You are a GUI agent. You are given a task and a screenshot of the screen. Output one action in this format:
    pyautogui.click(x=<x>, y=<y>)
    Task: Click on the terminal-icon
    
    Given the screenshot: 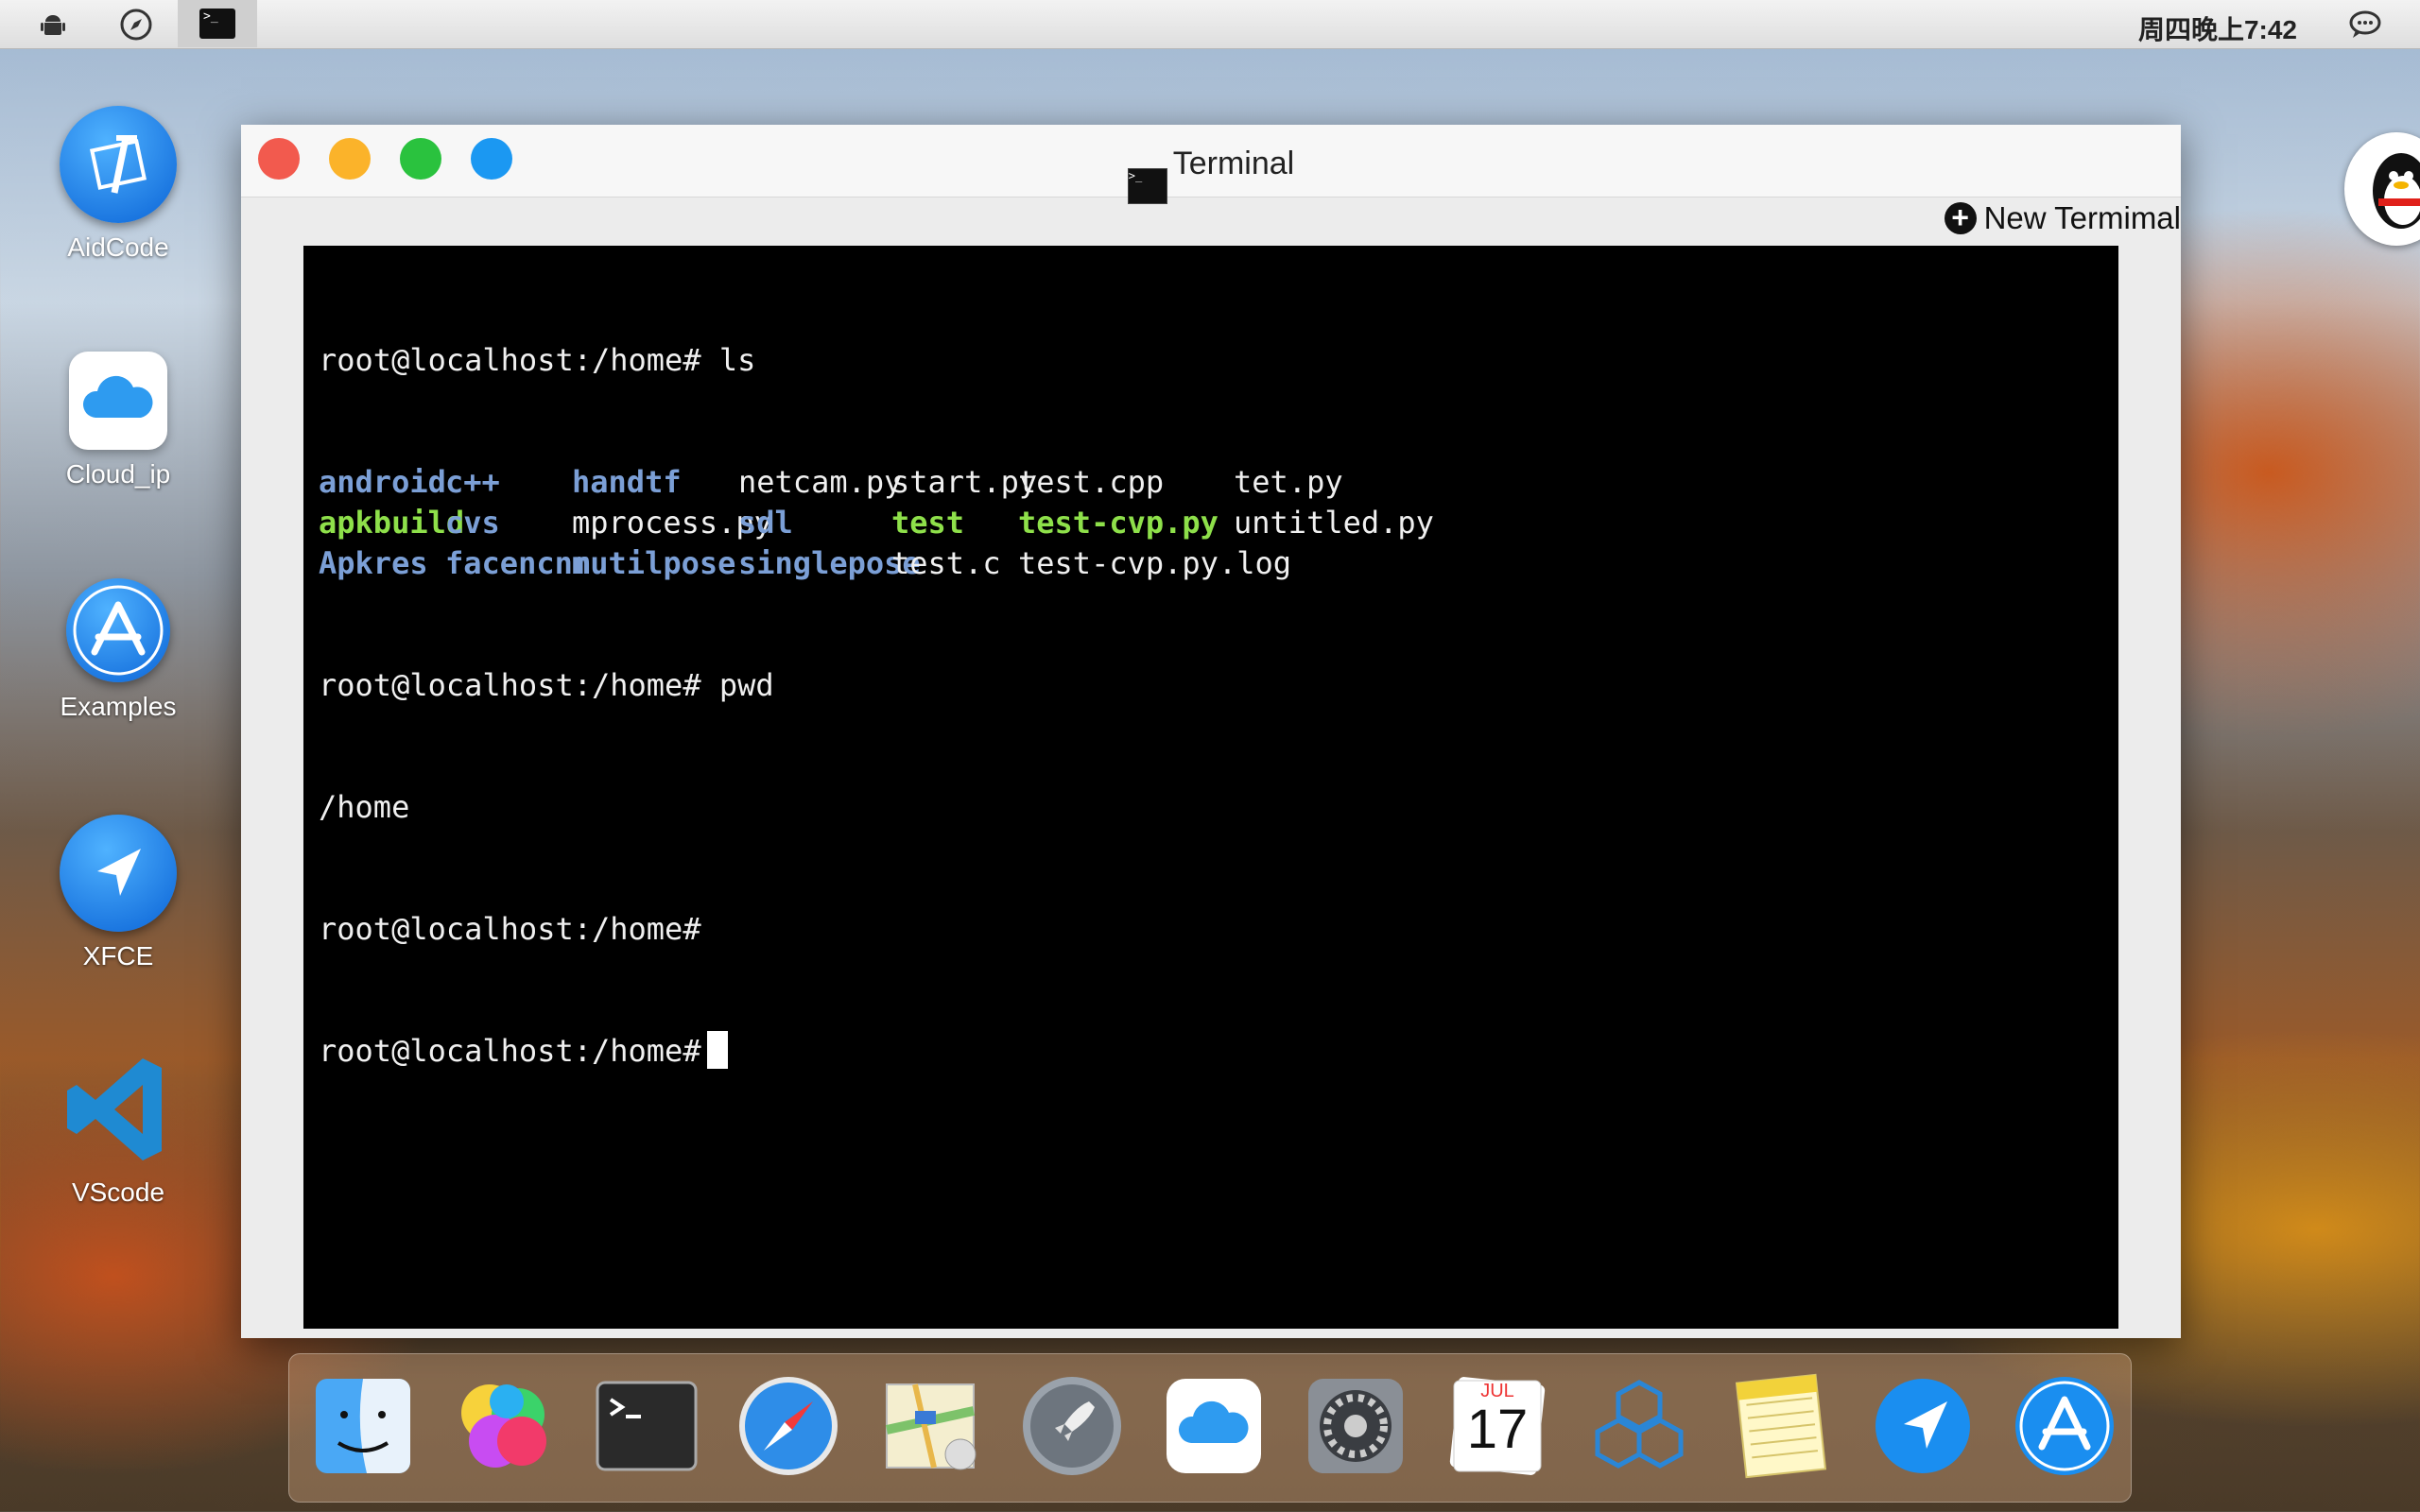 What is the action you would take?
    pyautogui.click(x=647, y=1426)
    